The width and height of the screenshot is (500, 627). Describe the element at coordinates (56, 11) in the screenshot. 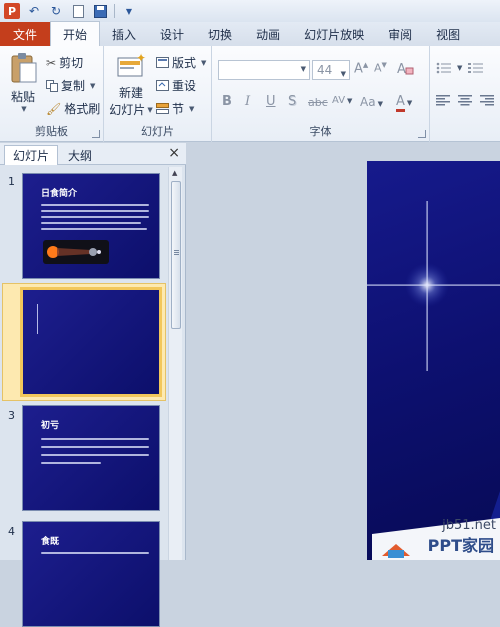

I see `redo-icon: ↻` at that location.